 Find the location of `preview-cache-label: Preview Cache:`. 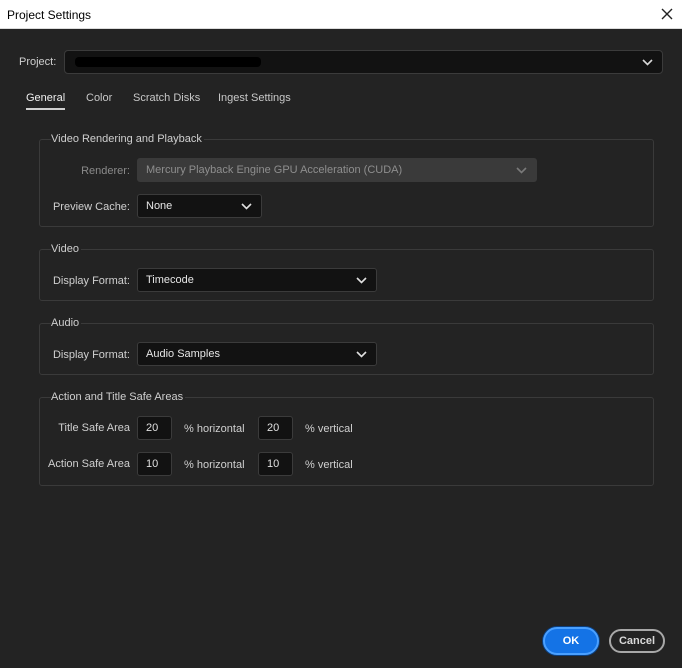

preview-cache-label: Preview Cache: is located at coordinates (91, 207).